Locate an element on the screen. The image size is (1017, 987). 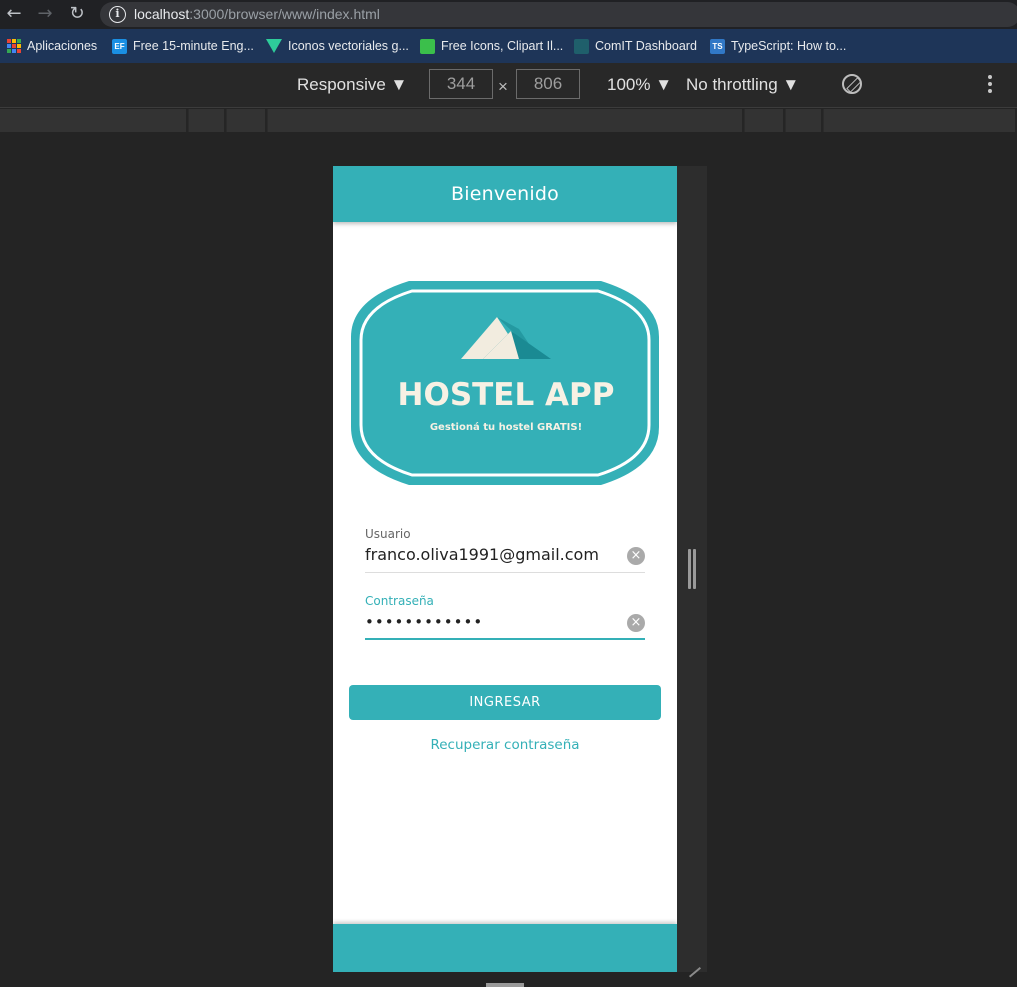
reload-icon: ↻ is located at coordinates (77, 14).